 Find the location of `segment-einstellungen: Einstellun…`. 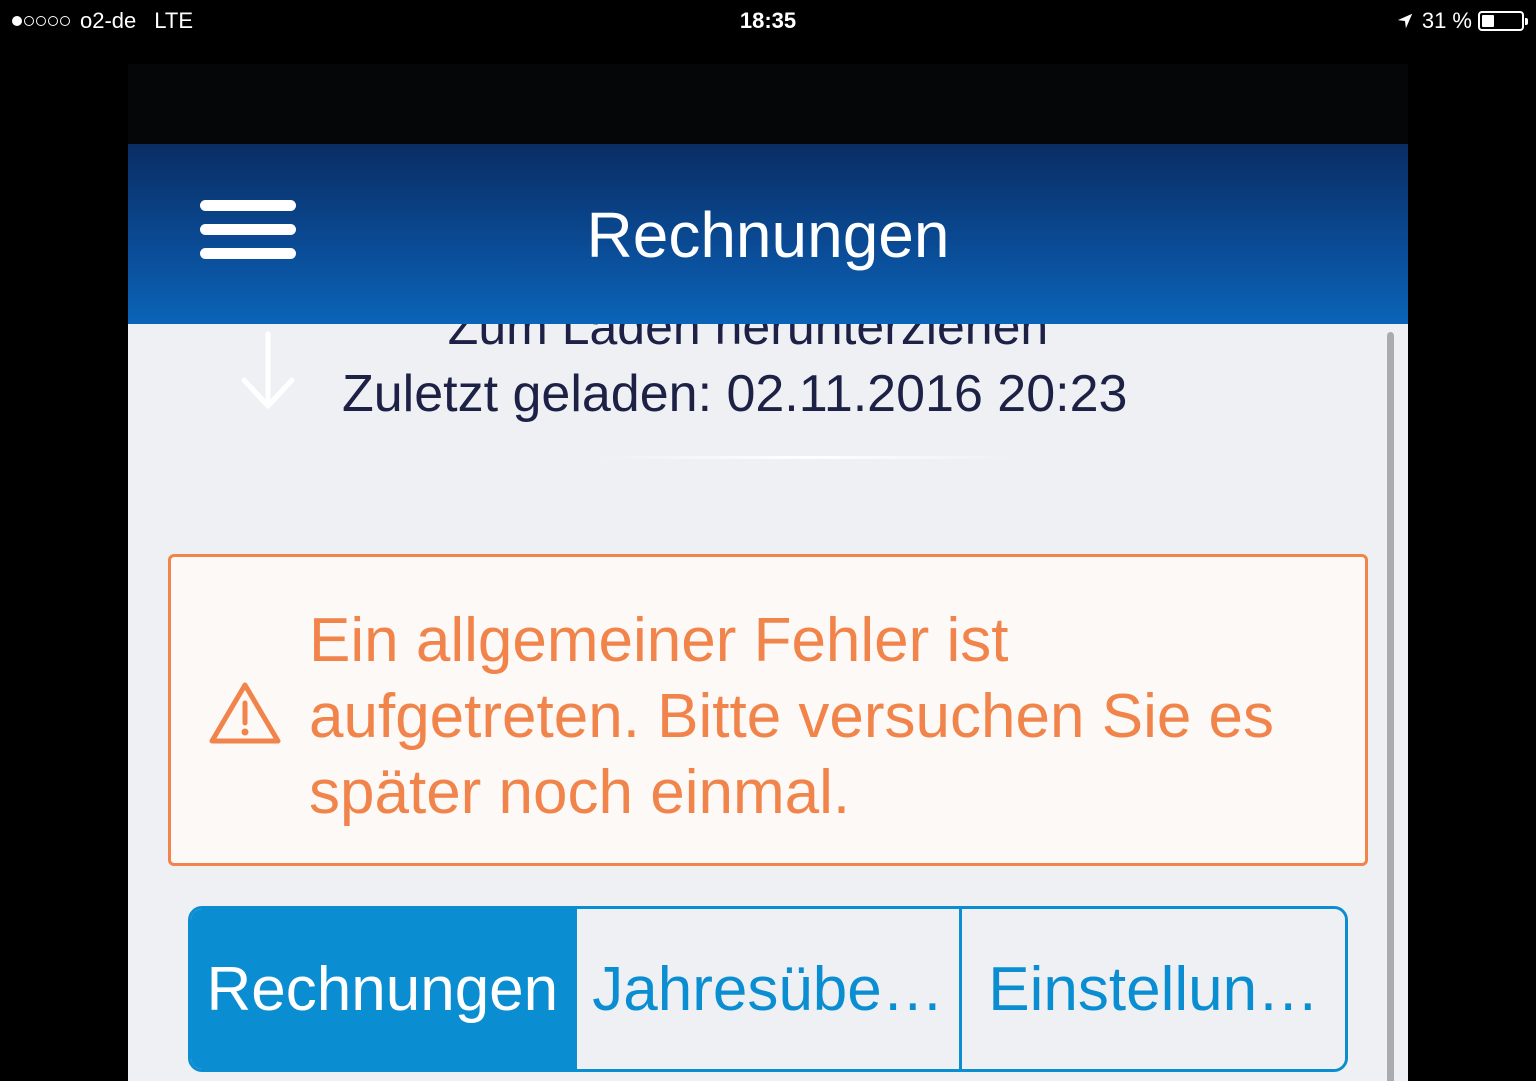

segment-einstellungen: Einstellun… is located at coordinates (1152, 989).